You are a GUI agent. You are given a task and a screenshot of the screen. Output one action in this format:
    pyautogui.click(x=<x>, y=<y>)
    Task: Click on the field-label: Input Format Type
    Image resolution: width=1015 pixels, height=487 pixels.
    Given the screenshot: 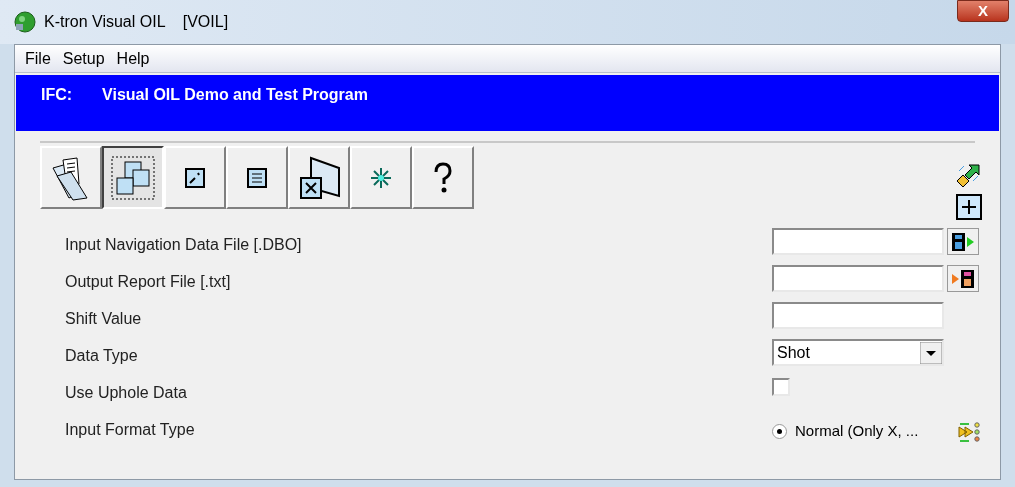 What is the action you would take?
    pyautogui.click(x=130, y=430)
    